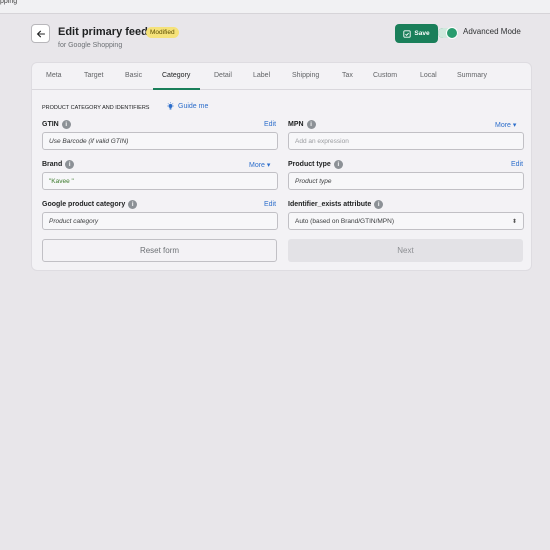  What do you see at coordinates (223, 75) in the screenshot?
I see `tab-detail: Detail` at bounding box center [223, 75].